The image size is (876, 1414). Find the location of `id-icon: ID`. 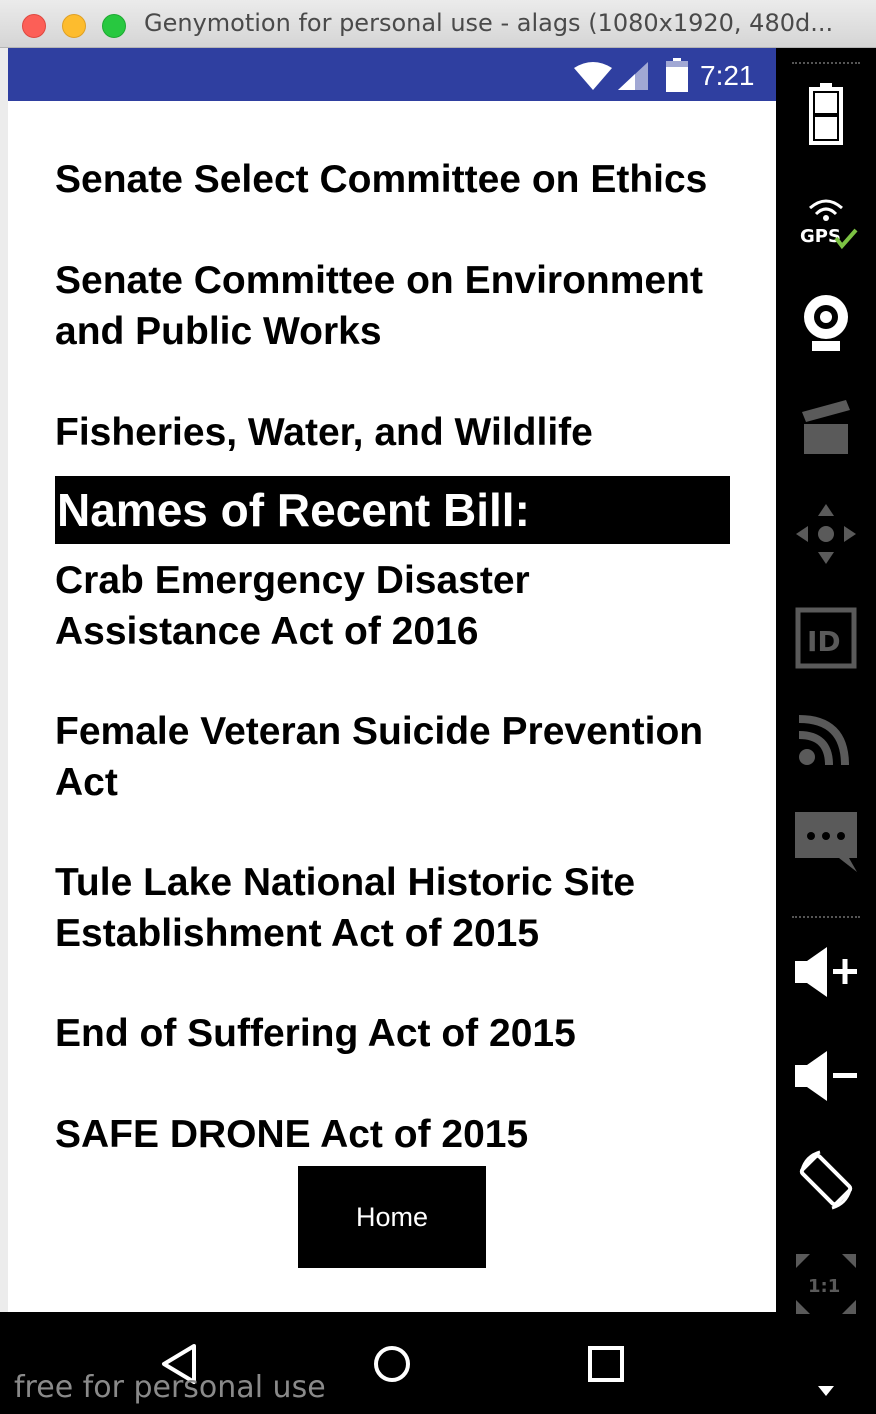

id-icon: ID is located at coordinates (826, 638).